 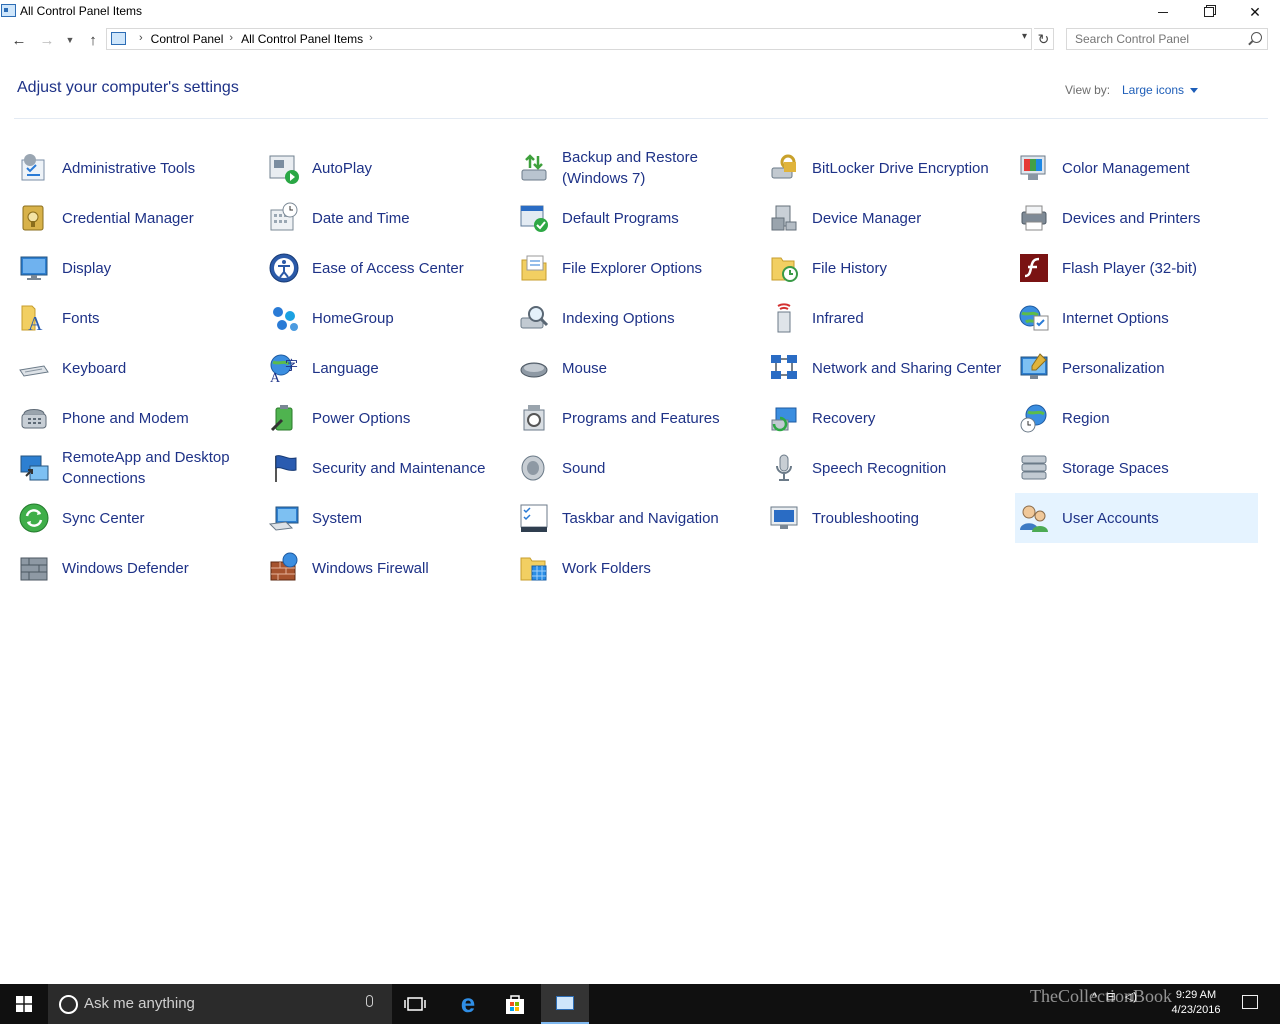 I want to click on control-panel-item: Devices and Printers, so click(x=1136, y=218).